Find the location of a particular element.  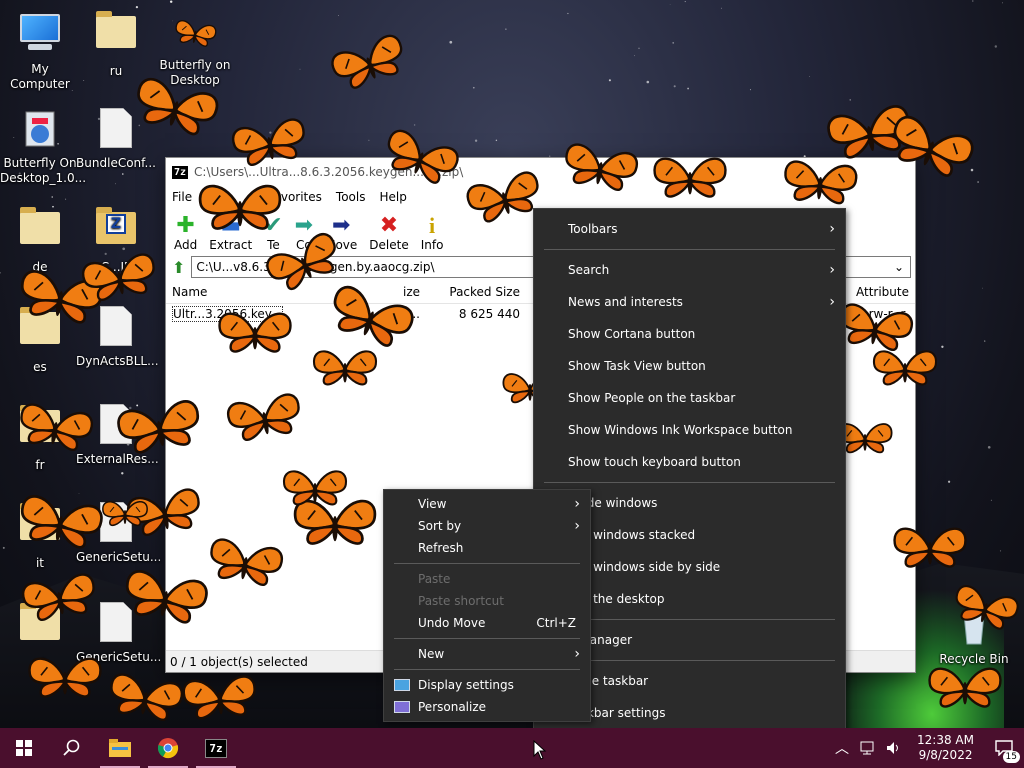

taskbar-app-file-explorer is located at coordinates (120, 748).